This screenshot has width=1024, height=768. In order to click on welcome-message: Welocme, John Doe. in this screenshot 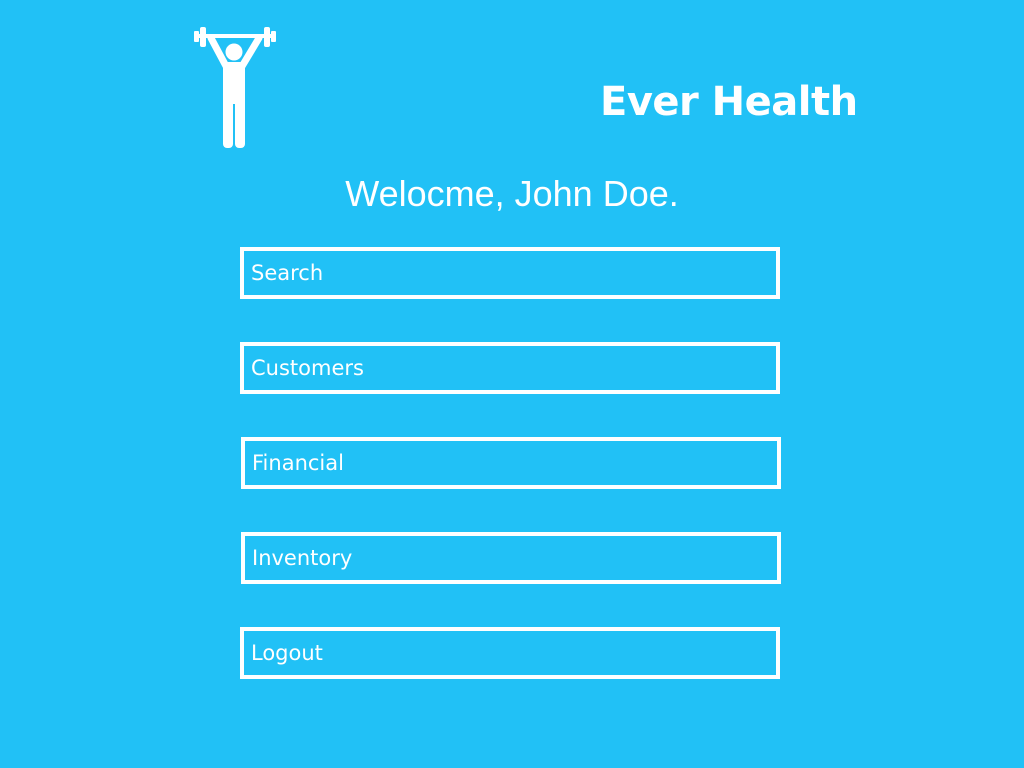, I will do `click(512, 194)`.